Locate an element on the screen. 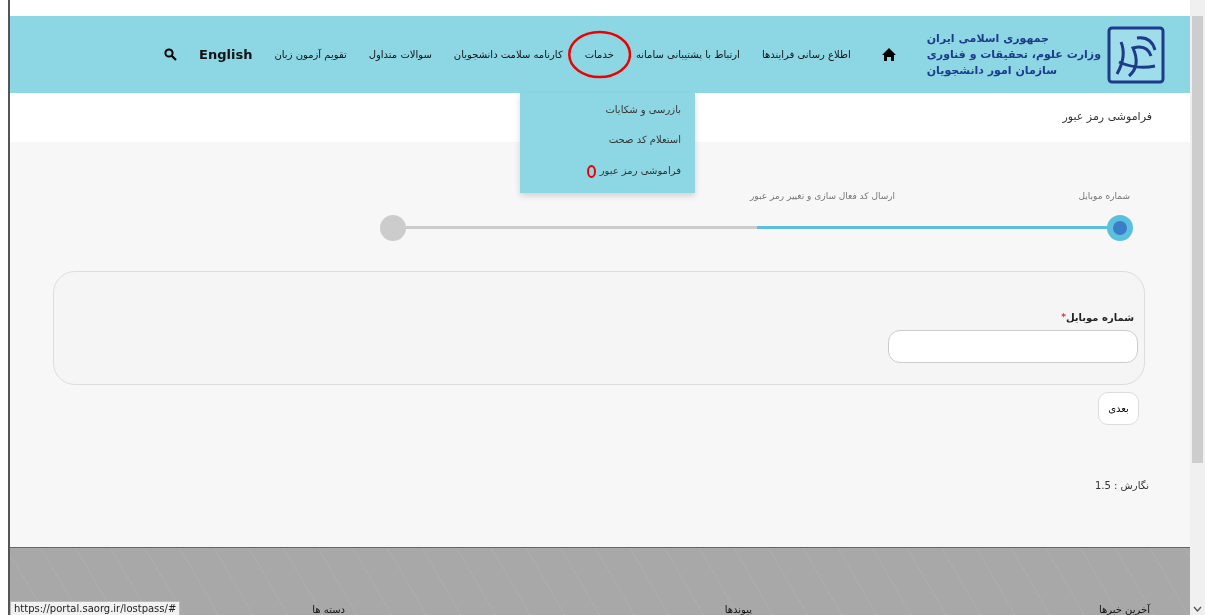 Image resolution: width=1205 pixels, height=615 pixels. logo-text: جمهوری اسلامی ایران is located at coordinates (988, 38).